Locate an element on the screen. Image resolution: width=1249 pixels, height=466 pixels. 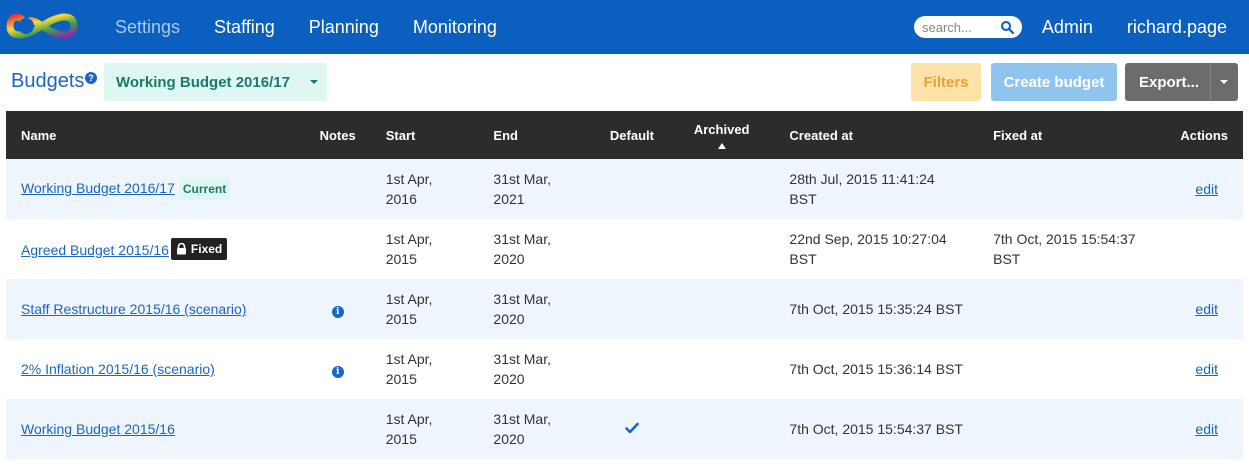
nav-monitoring: Monitoring is located at coordinates (455, 27).